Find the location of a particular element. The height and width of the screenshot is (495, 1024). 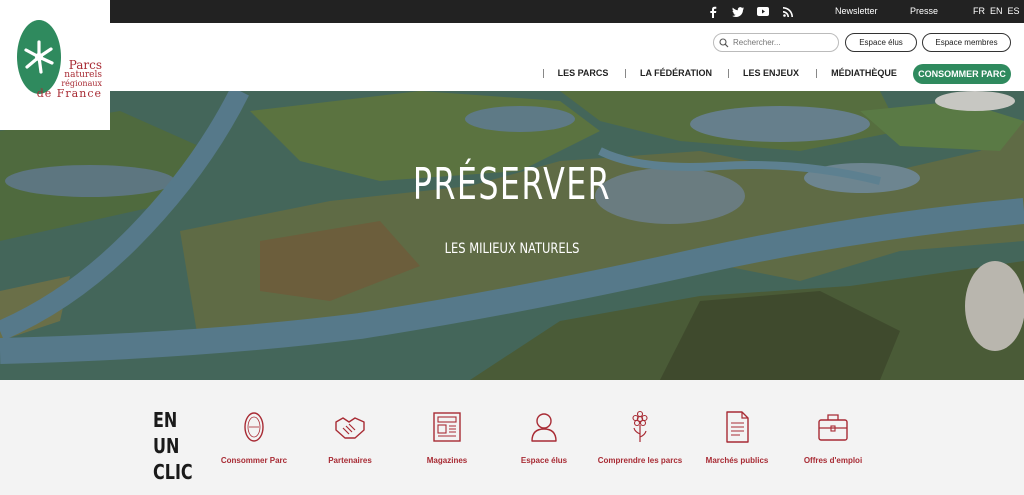

quick-link-label: Espace élus is located at coordinates (544, 460).